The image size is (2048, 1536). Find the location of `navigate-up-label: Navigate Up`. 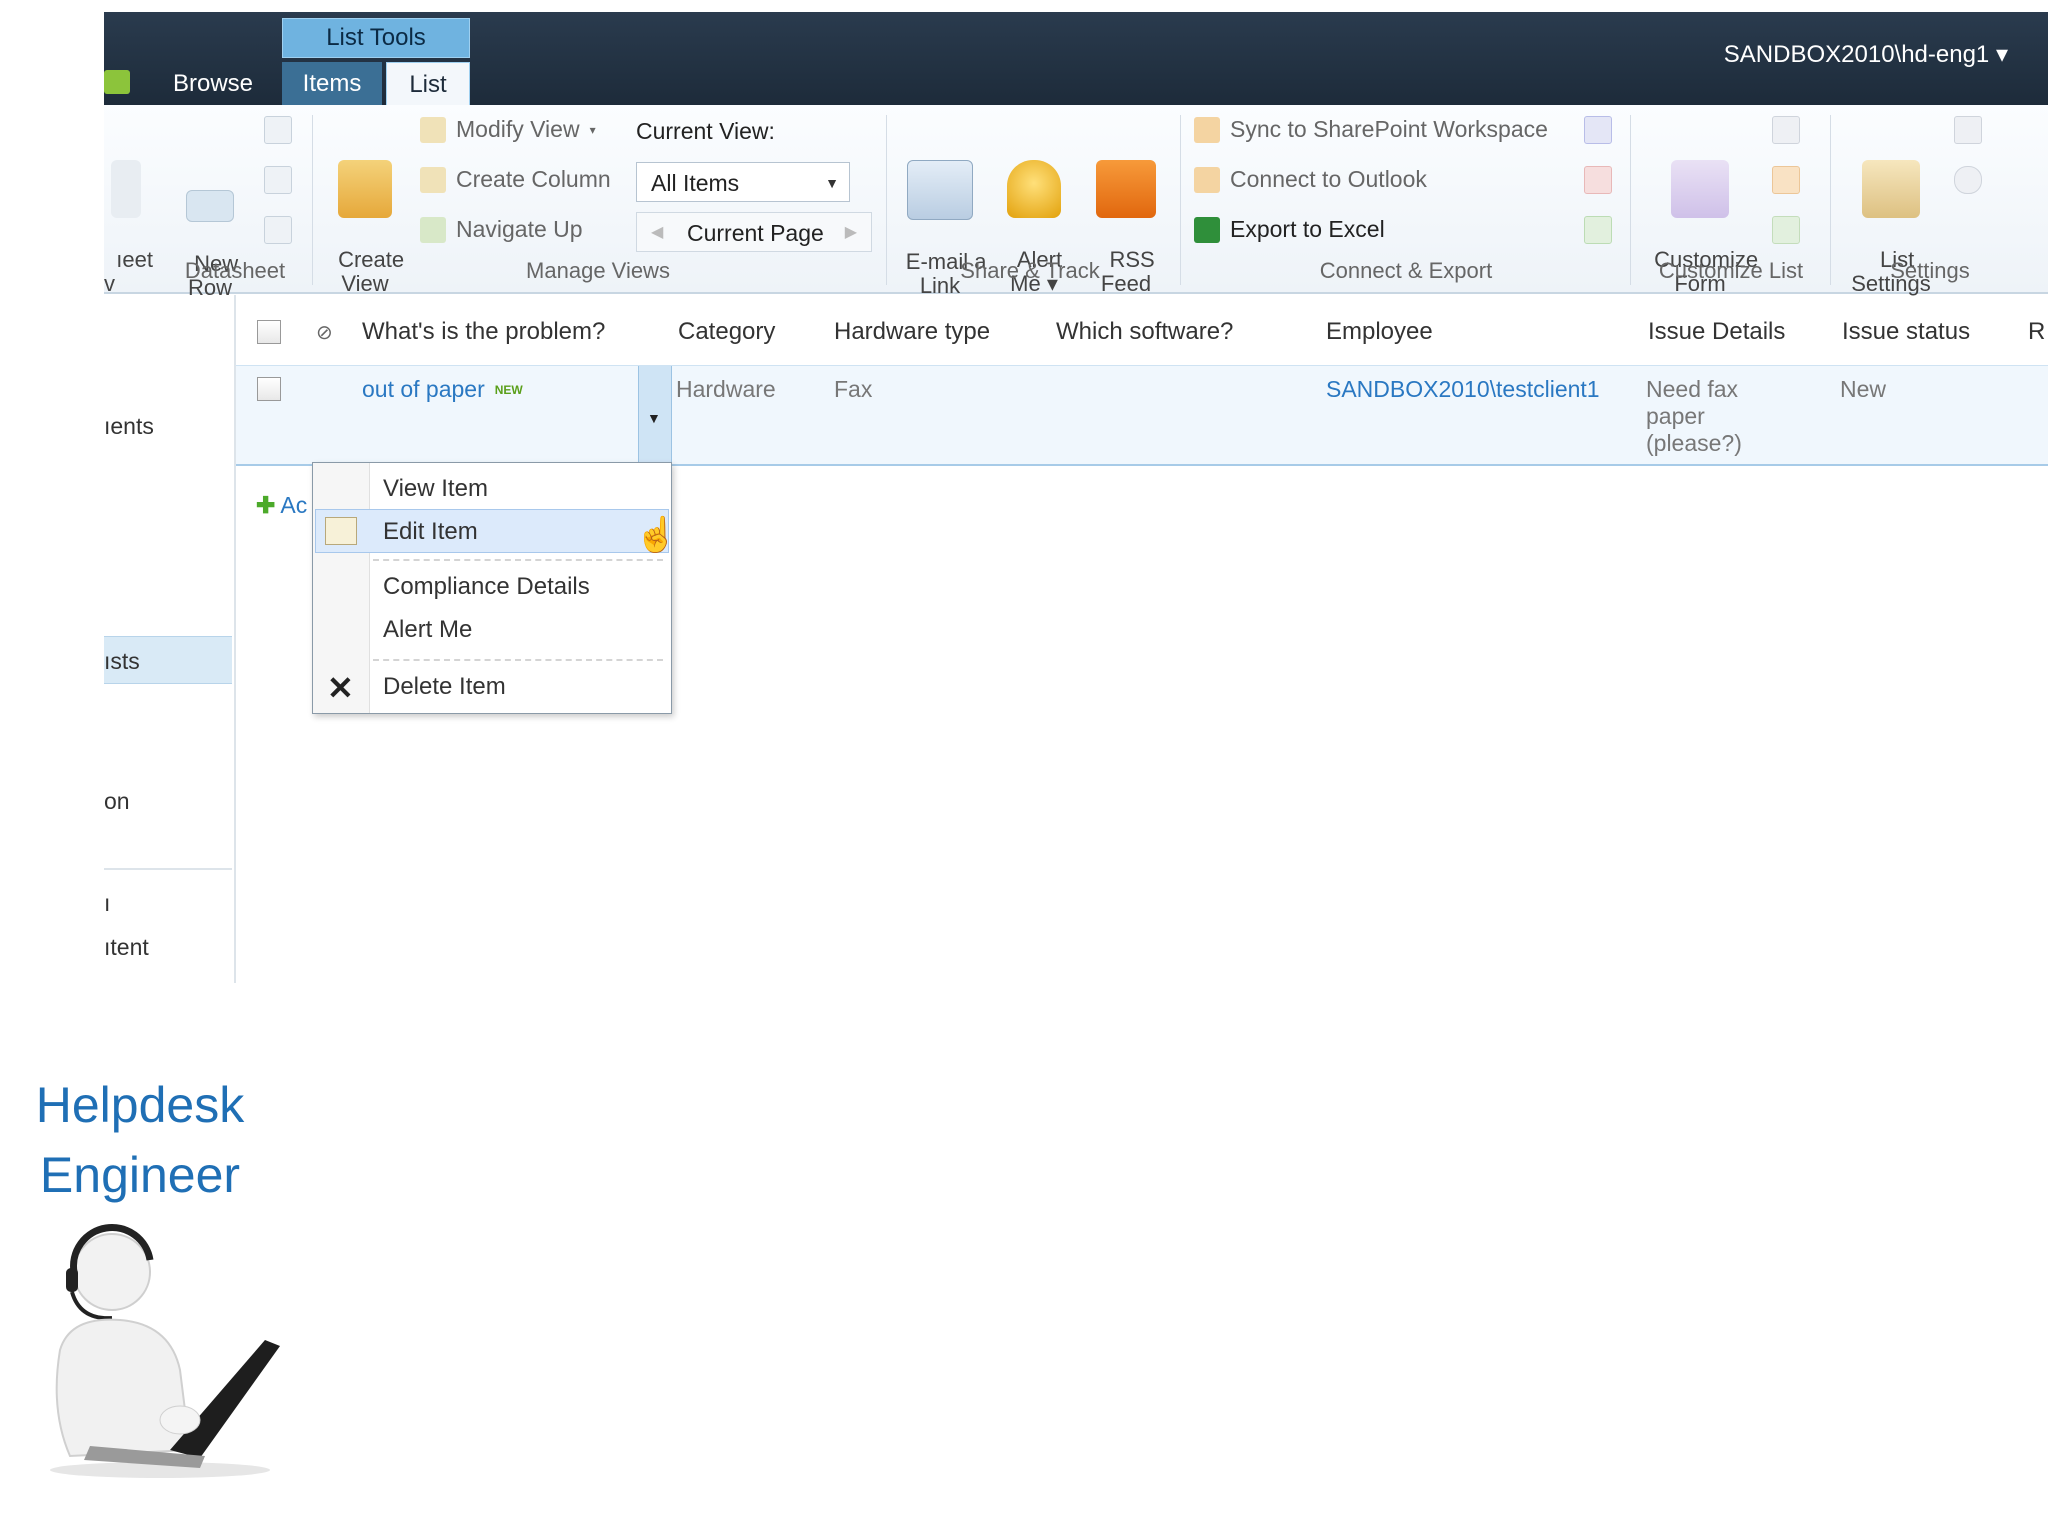

navigate-up-label: Navigate Up is located at coordinates (519, 229).